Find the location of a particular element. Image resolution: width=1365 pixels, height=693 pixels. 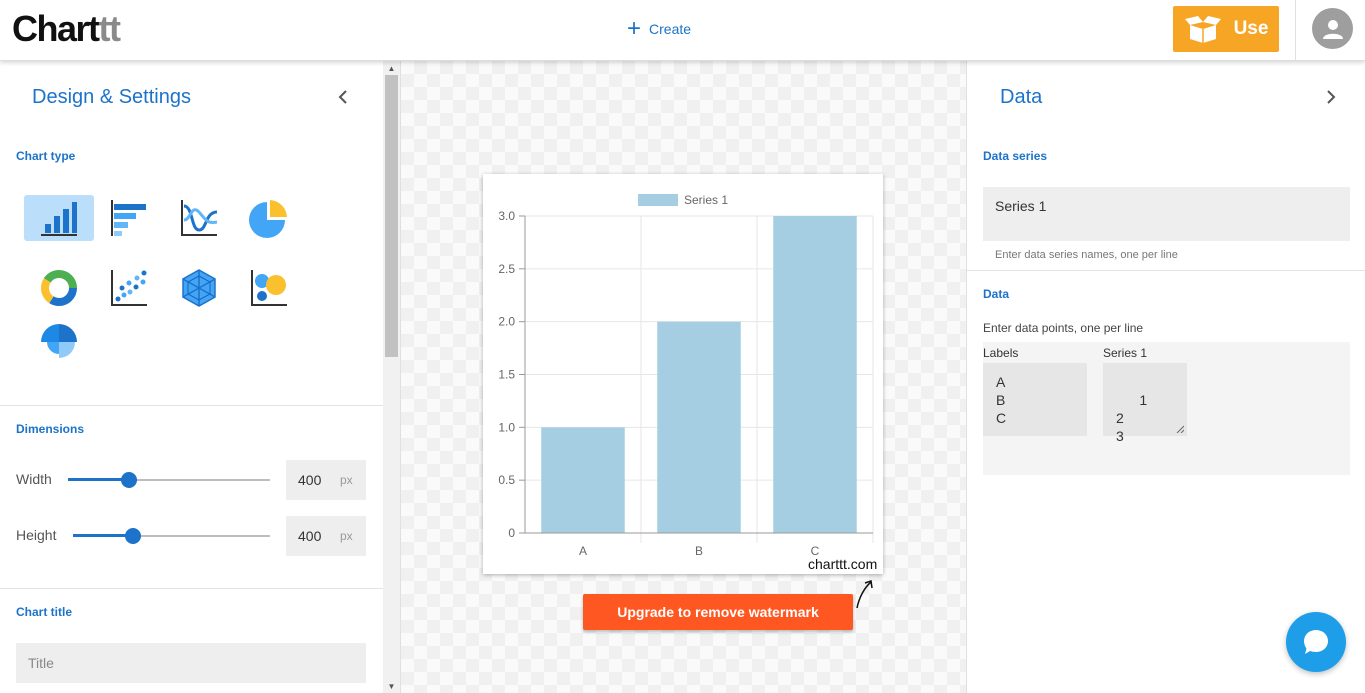

curved-arrow-icon is located at coordinates (864, 594).